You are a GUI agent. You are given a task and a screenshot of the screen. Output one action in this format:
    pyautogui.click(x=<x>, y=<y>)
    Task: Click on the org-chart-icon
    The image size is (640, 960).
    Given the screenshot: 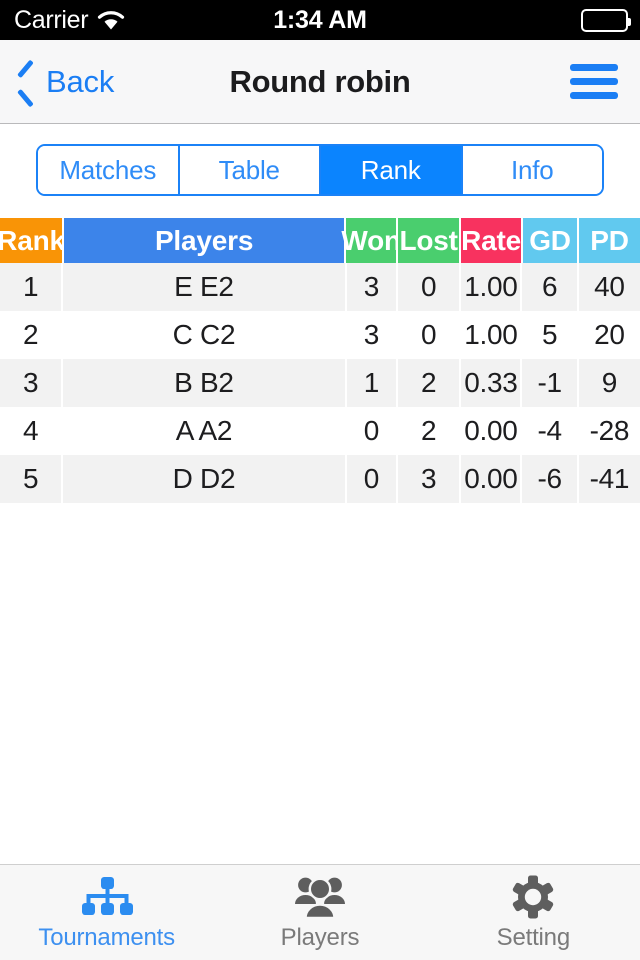 What is the action you would take?
    pyautogui.click(x=107, y=897)
    